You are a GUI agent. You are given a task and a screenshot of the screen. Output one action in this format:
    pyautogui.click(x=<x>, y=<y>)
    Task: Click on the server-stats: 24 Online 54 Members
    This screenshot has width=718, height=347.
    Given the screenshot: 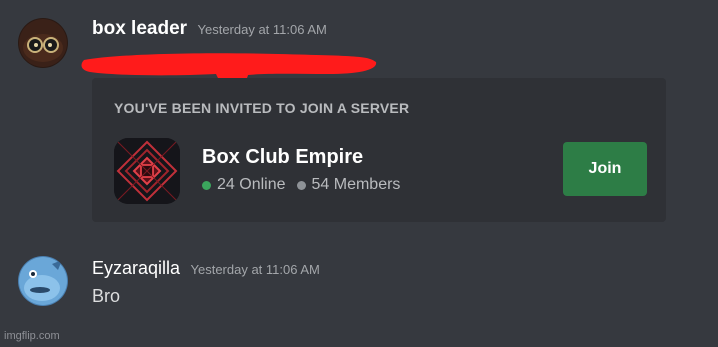 What is the action you would take?
    pyautogui.click(x=301, y=185)
    